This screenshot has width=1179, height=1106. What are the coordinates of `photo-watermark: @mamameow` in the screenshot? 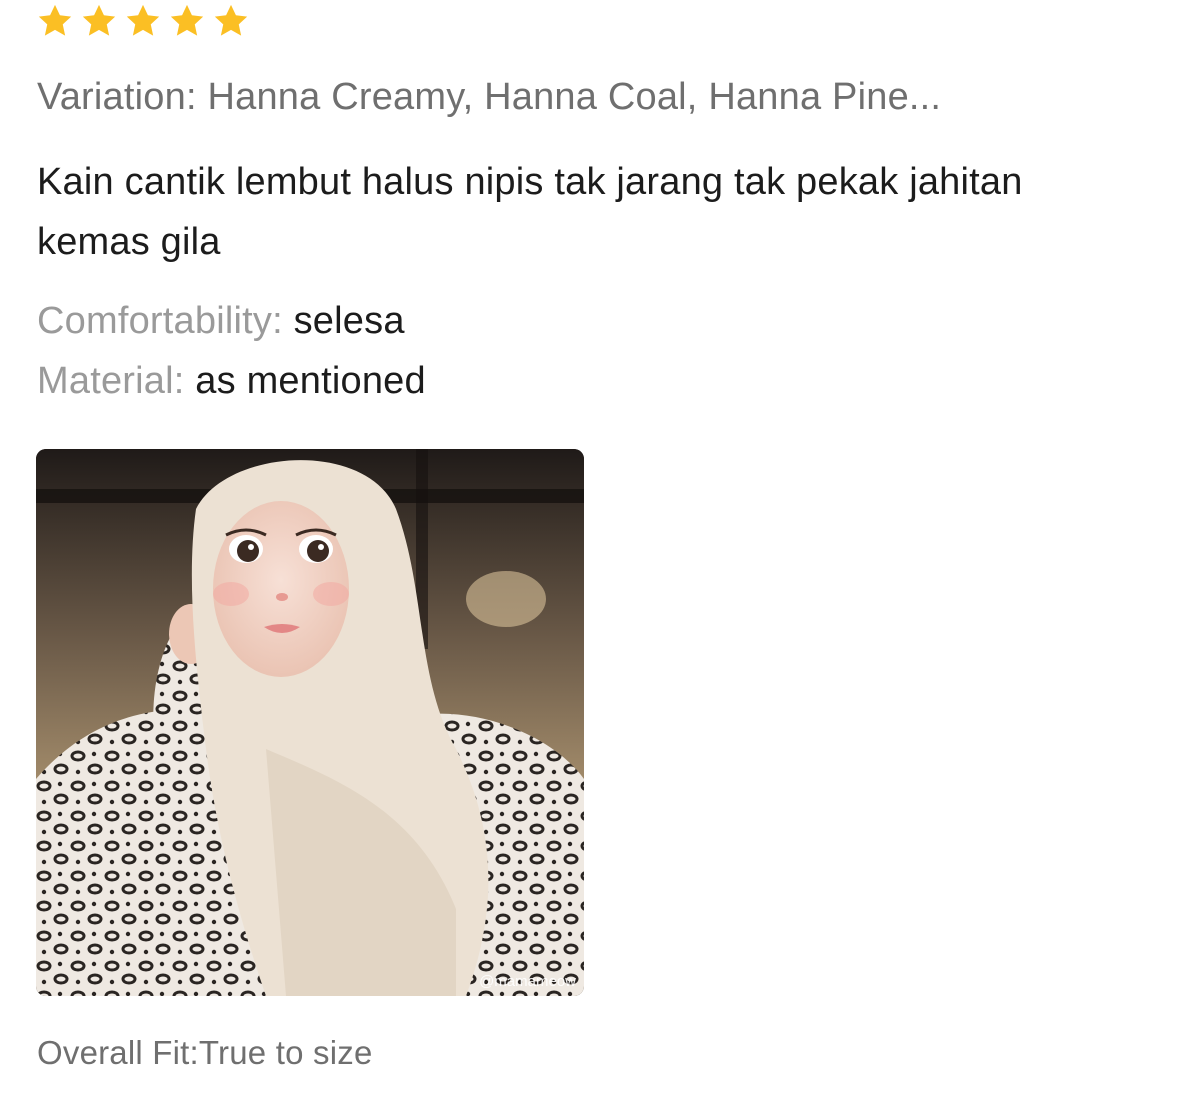 It's located at (527, 981).